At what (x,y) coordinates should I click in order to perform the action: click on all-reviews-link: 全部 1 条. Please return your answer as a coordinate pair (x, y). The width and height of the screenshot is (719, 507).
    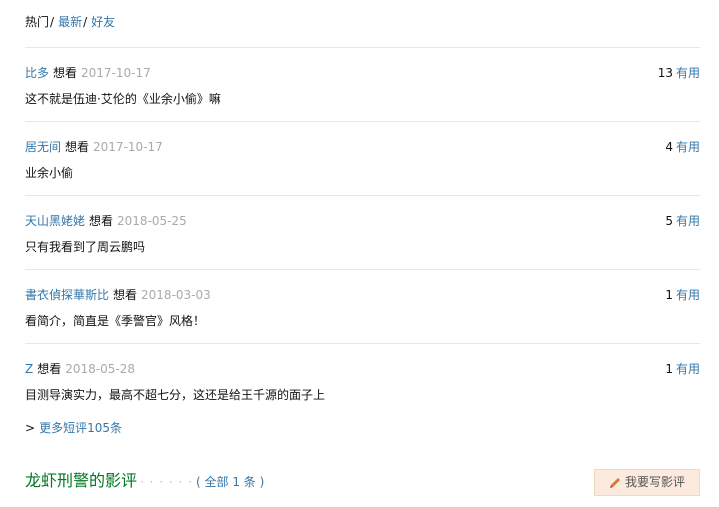
    Looking at the image, I should click on (230, 482).